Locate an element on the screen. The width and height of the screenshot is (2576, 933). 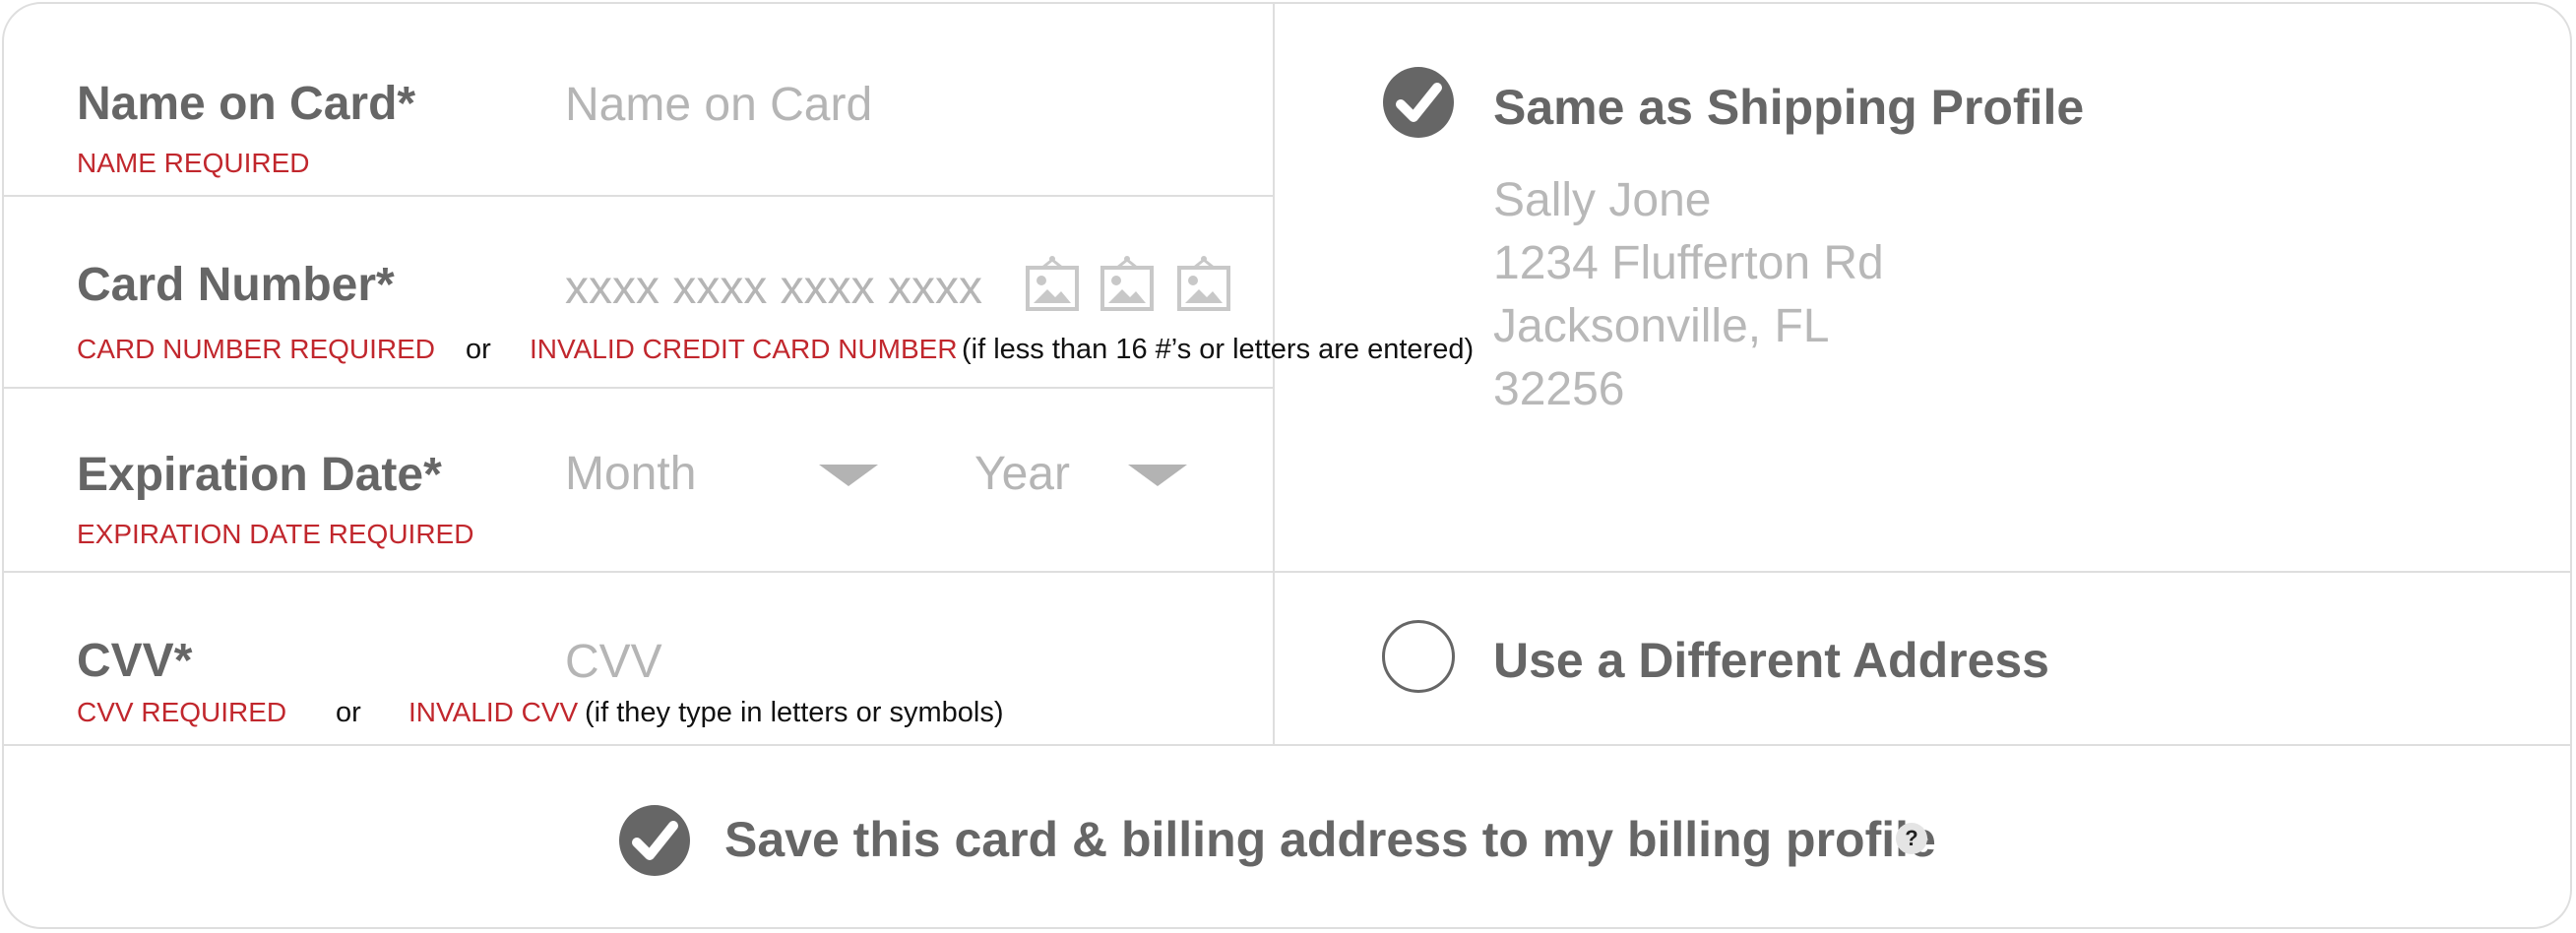
cvv-label: CVV* is located at coordinates (135, 661).